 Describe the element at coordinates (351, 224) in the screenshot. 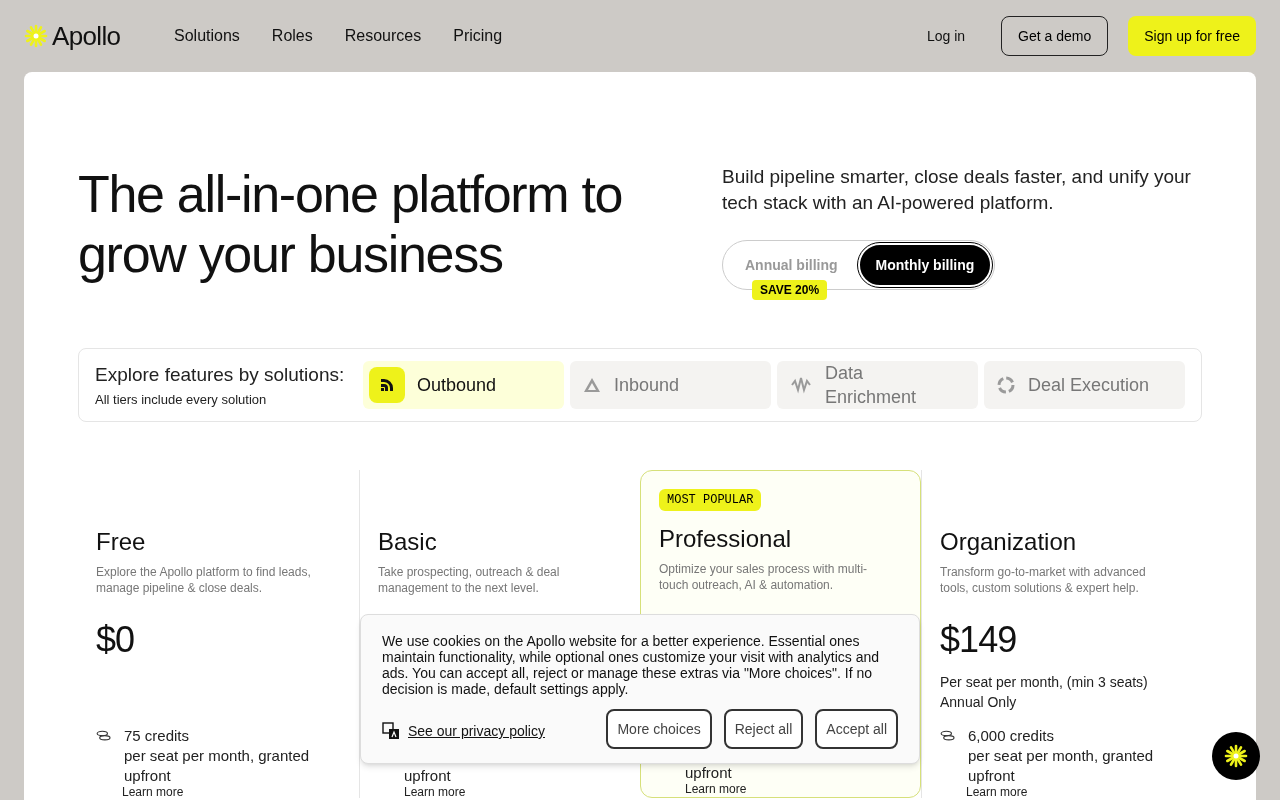

I see `hero-title: The all-in-one platform to grow your business` at that location.